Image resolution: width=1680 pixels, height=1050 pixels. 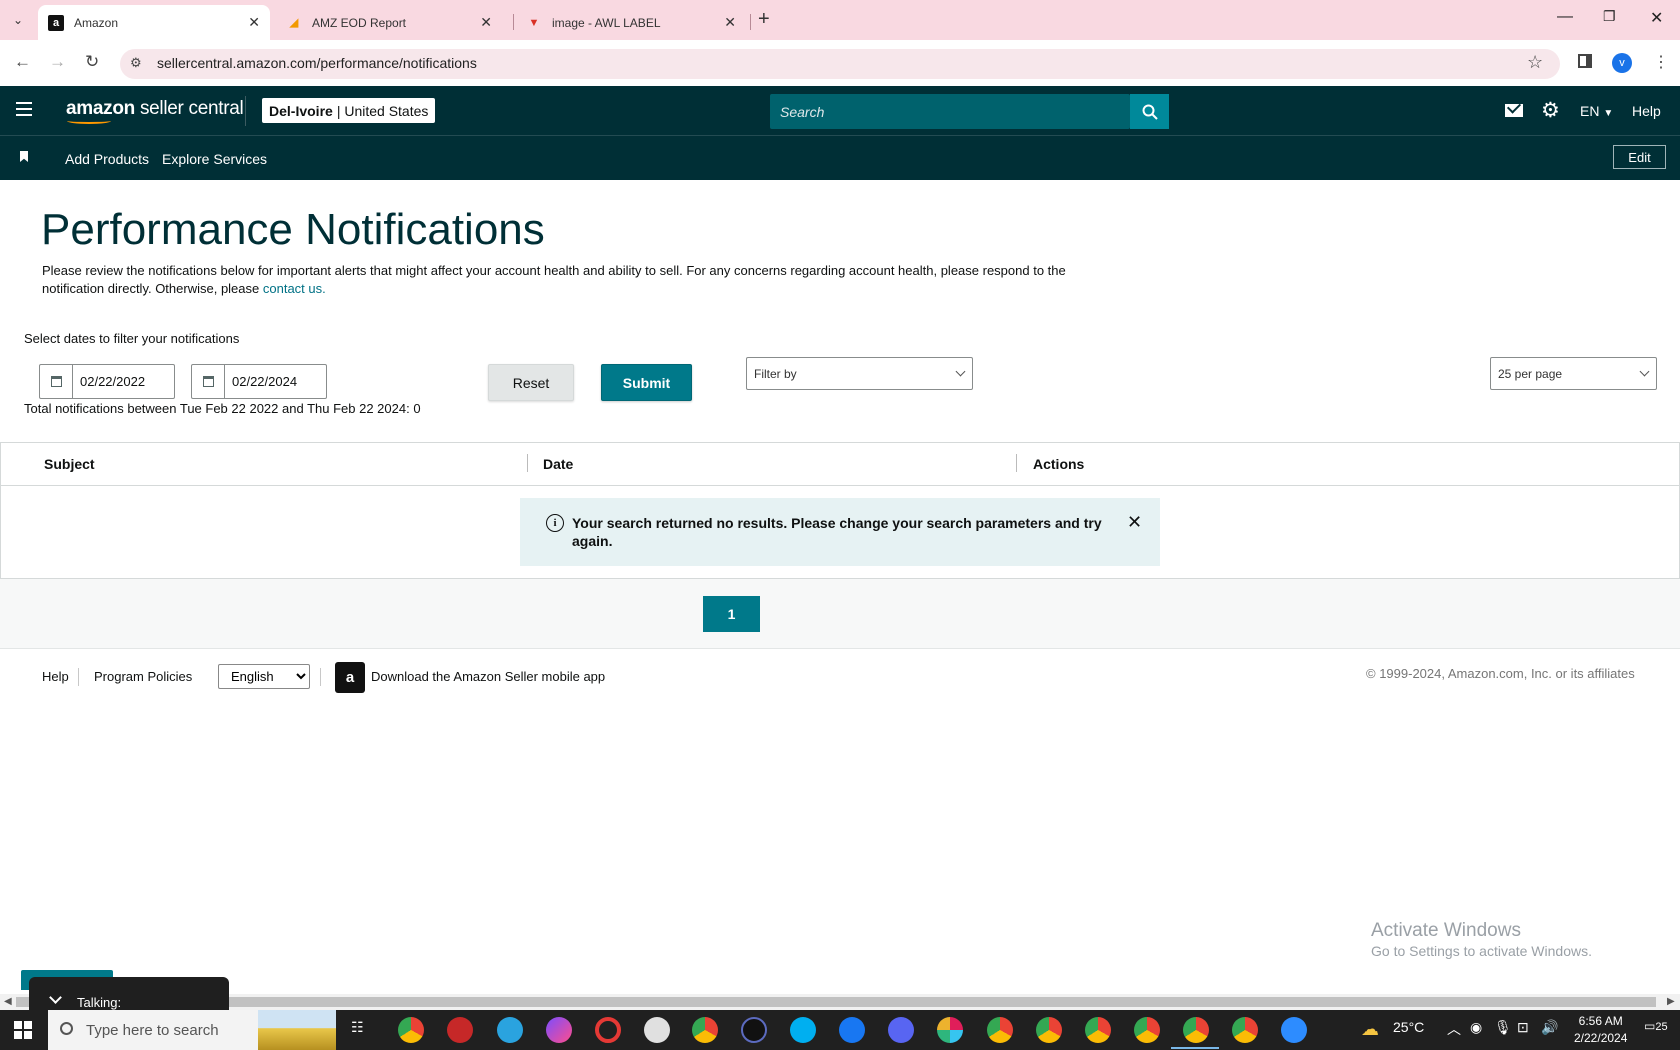 I want to click on back-arrow-icon: ←, so click(x=22, y=62).